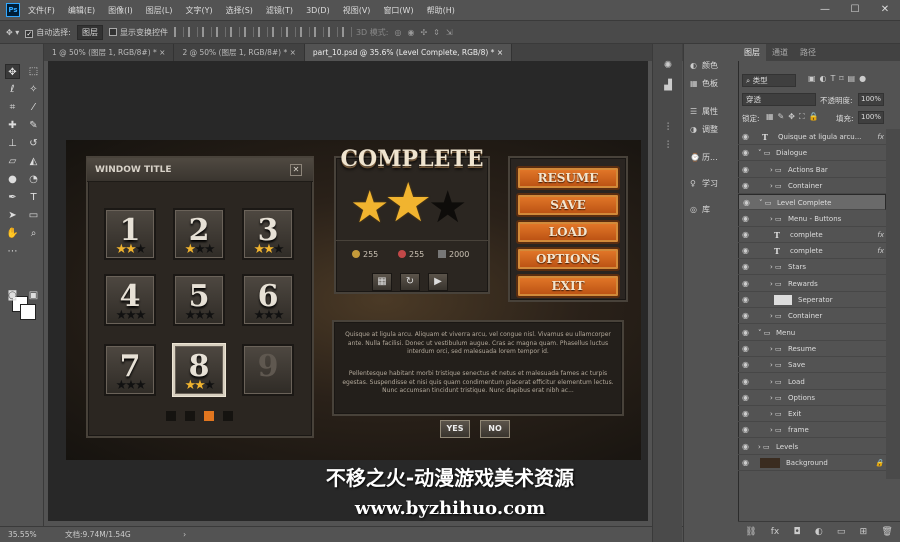  I want to click on more-tools-icon: ⋯, so click(12, 251).